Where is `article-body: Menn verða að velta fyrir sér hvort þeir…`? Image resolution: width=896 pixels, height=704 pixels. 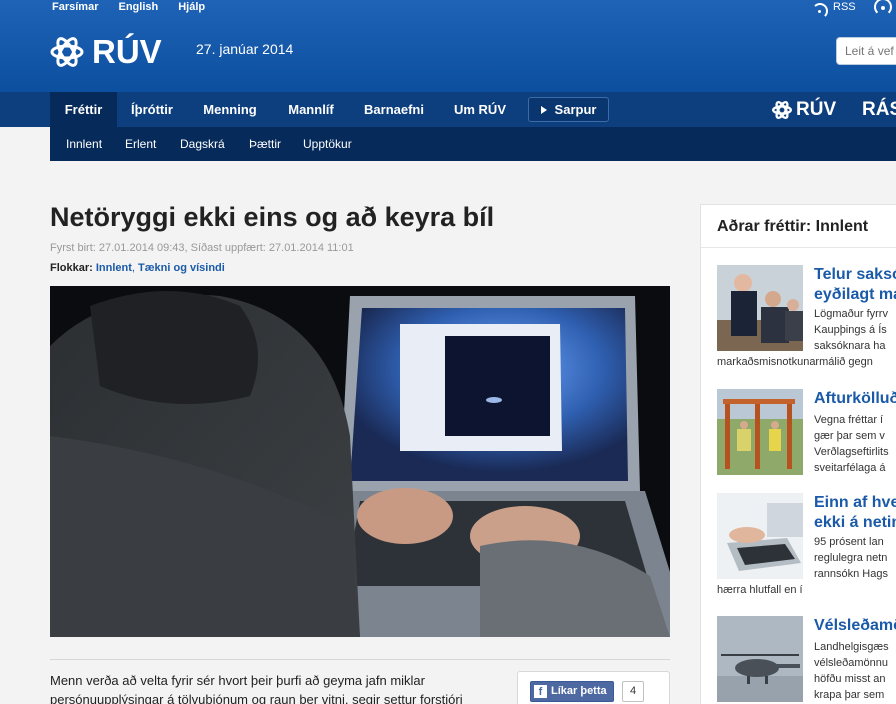
article-body: Menn verða að velta fyrir sér hvort þeir… is located at coordinates (277, 687).